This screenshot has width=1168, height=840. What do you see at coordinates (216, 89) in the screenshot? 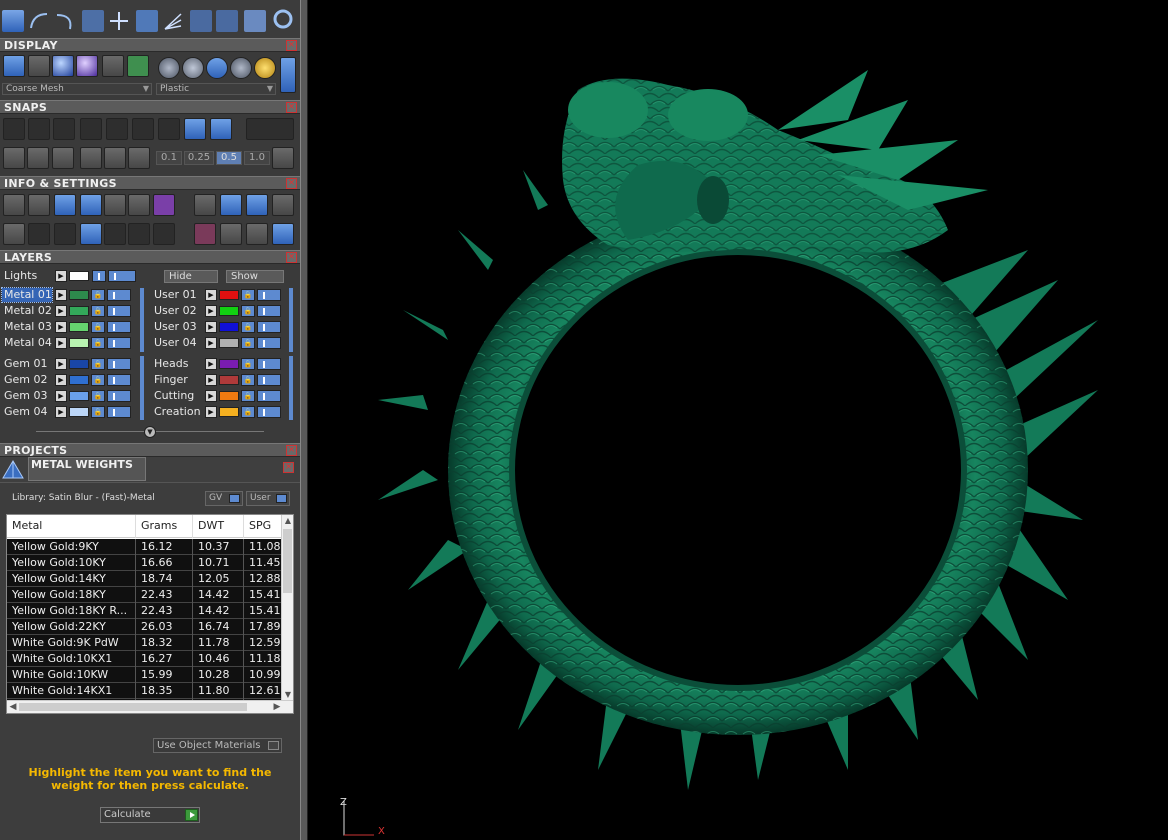
I see `material-mode-select: Plastic ▼` at bounding box center [216, 89].